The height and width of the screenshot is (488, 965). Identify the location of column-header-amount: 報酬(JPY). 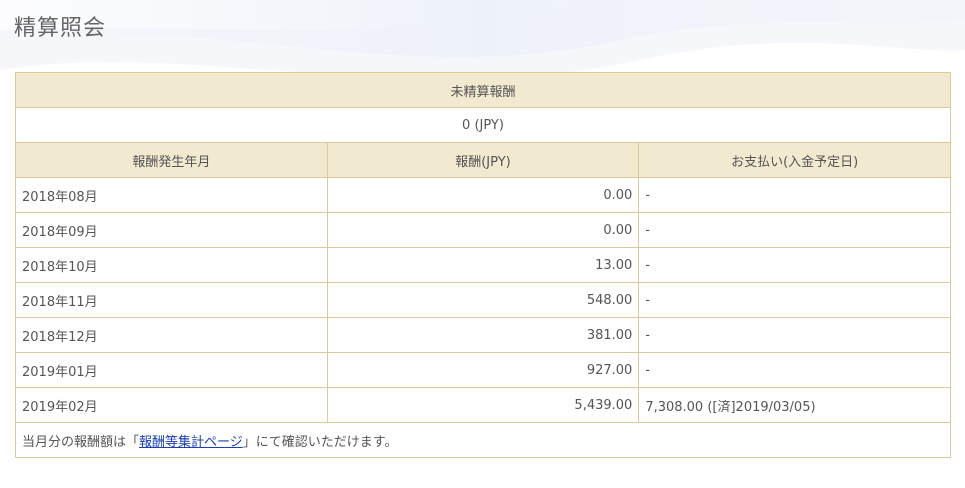
(483, 160).